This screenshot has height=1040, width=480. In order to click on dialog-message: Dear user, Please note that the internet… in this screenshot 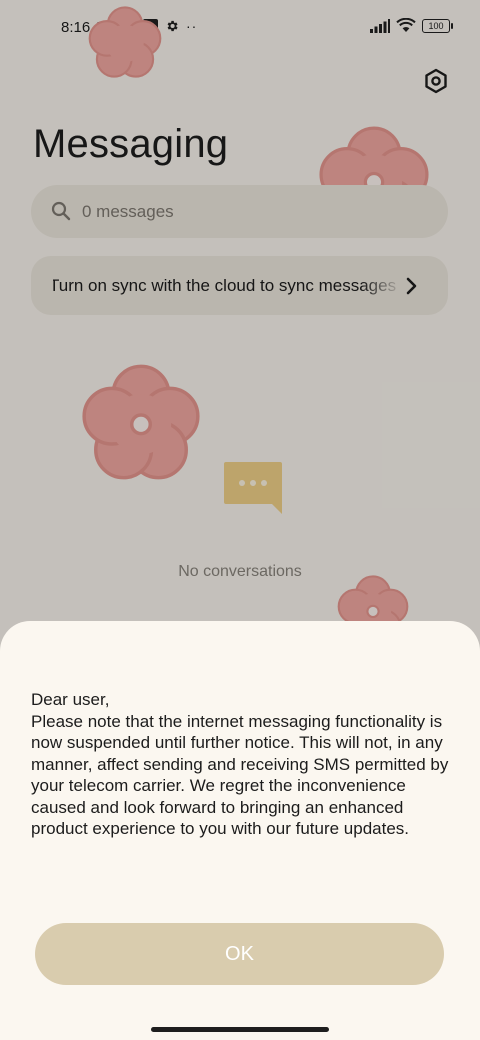, I will do `click(246, 764)`.